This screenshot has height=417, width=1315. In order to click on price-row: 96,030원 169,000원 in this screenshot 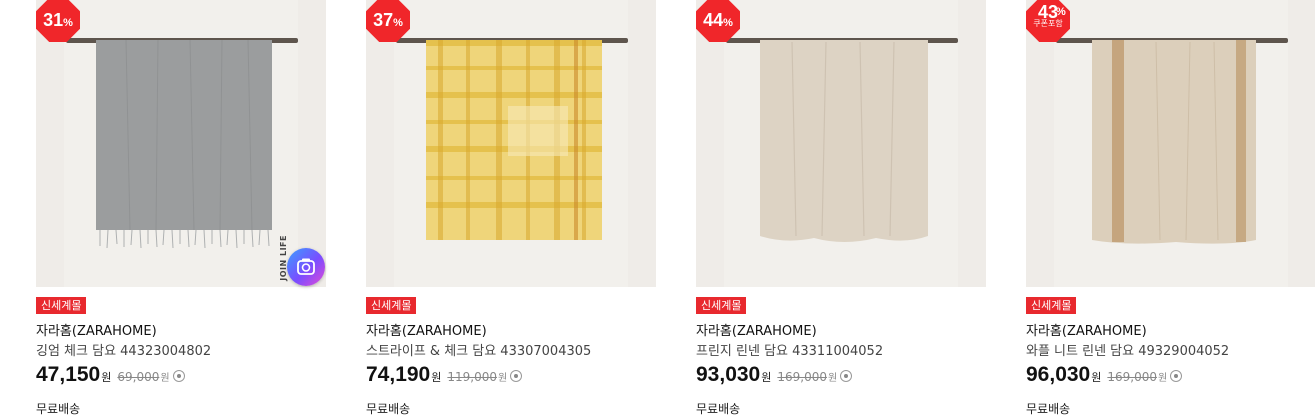, I will do `click(1104, 376)`.